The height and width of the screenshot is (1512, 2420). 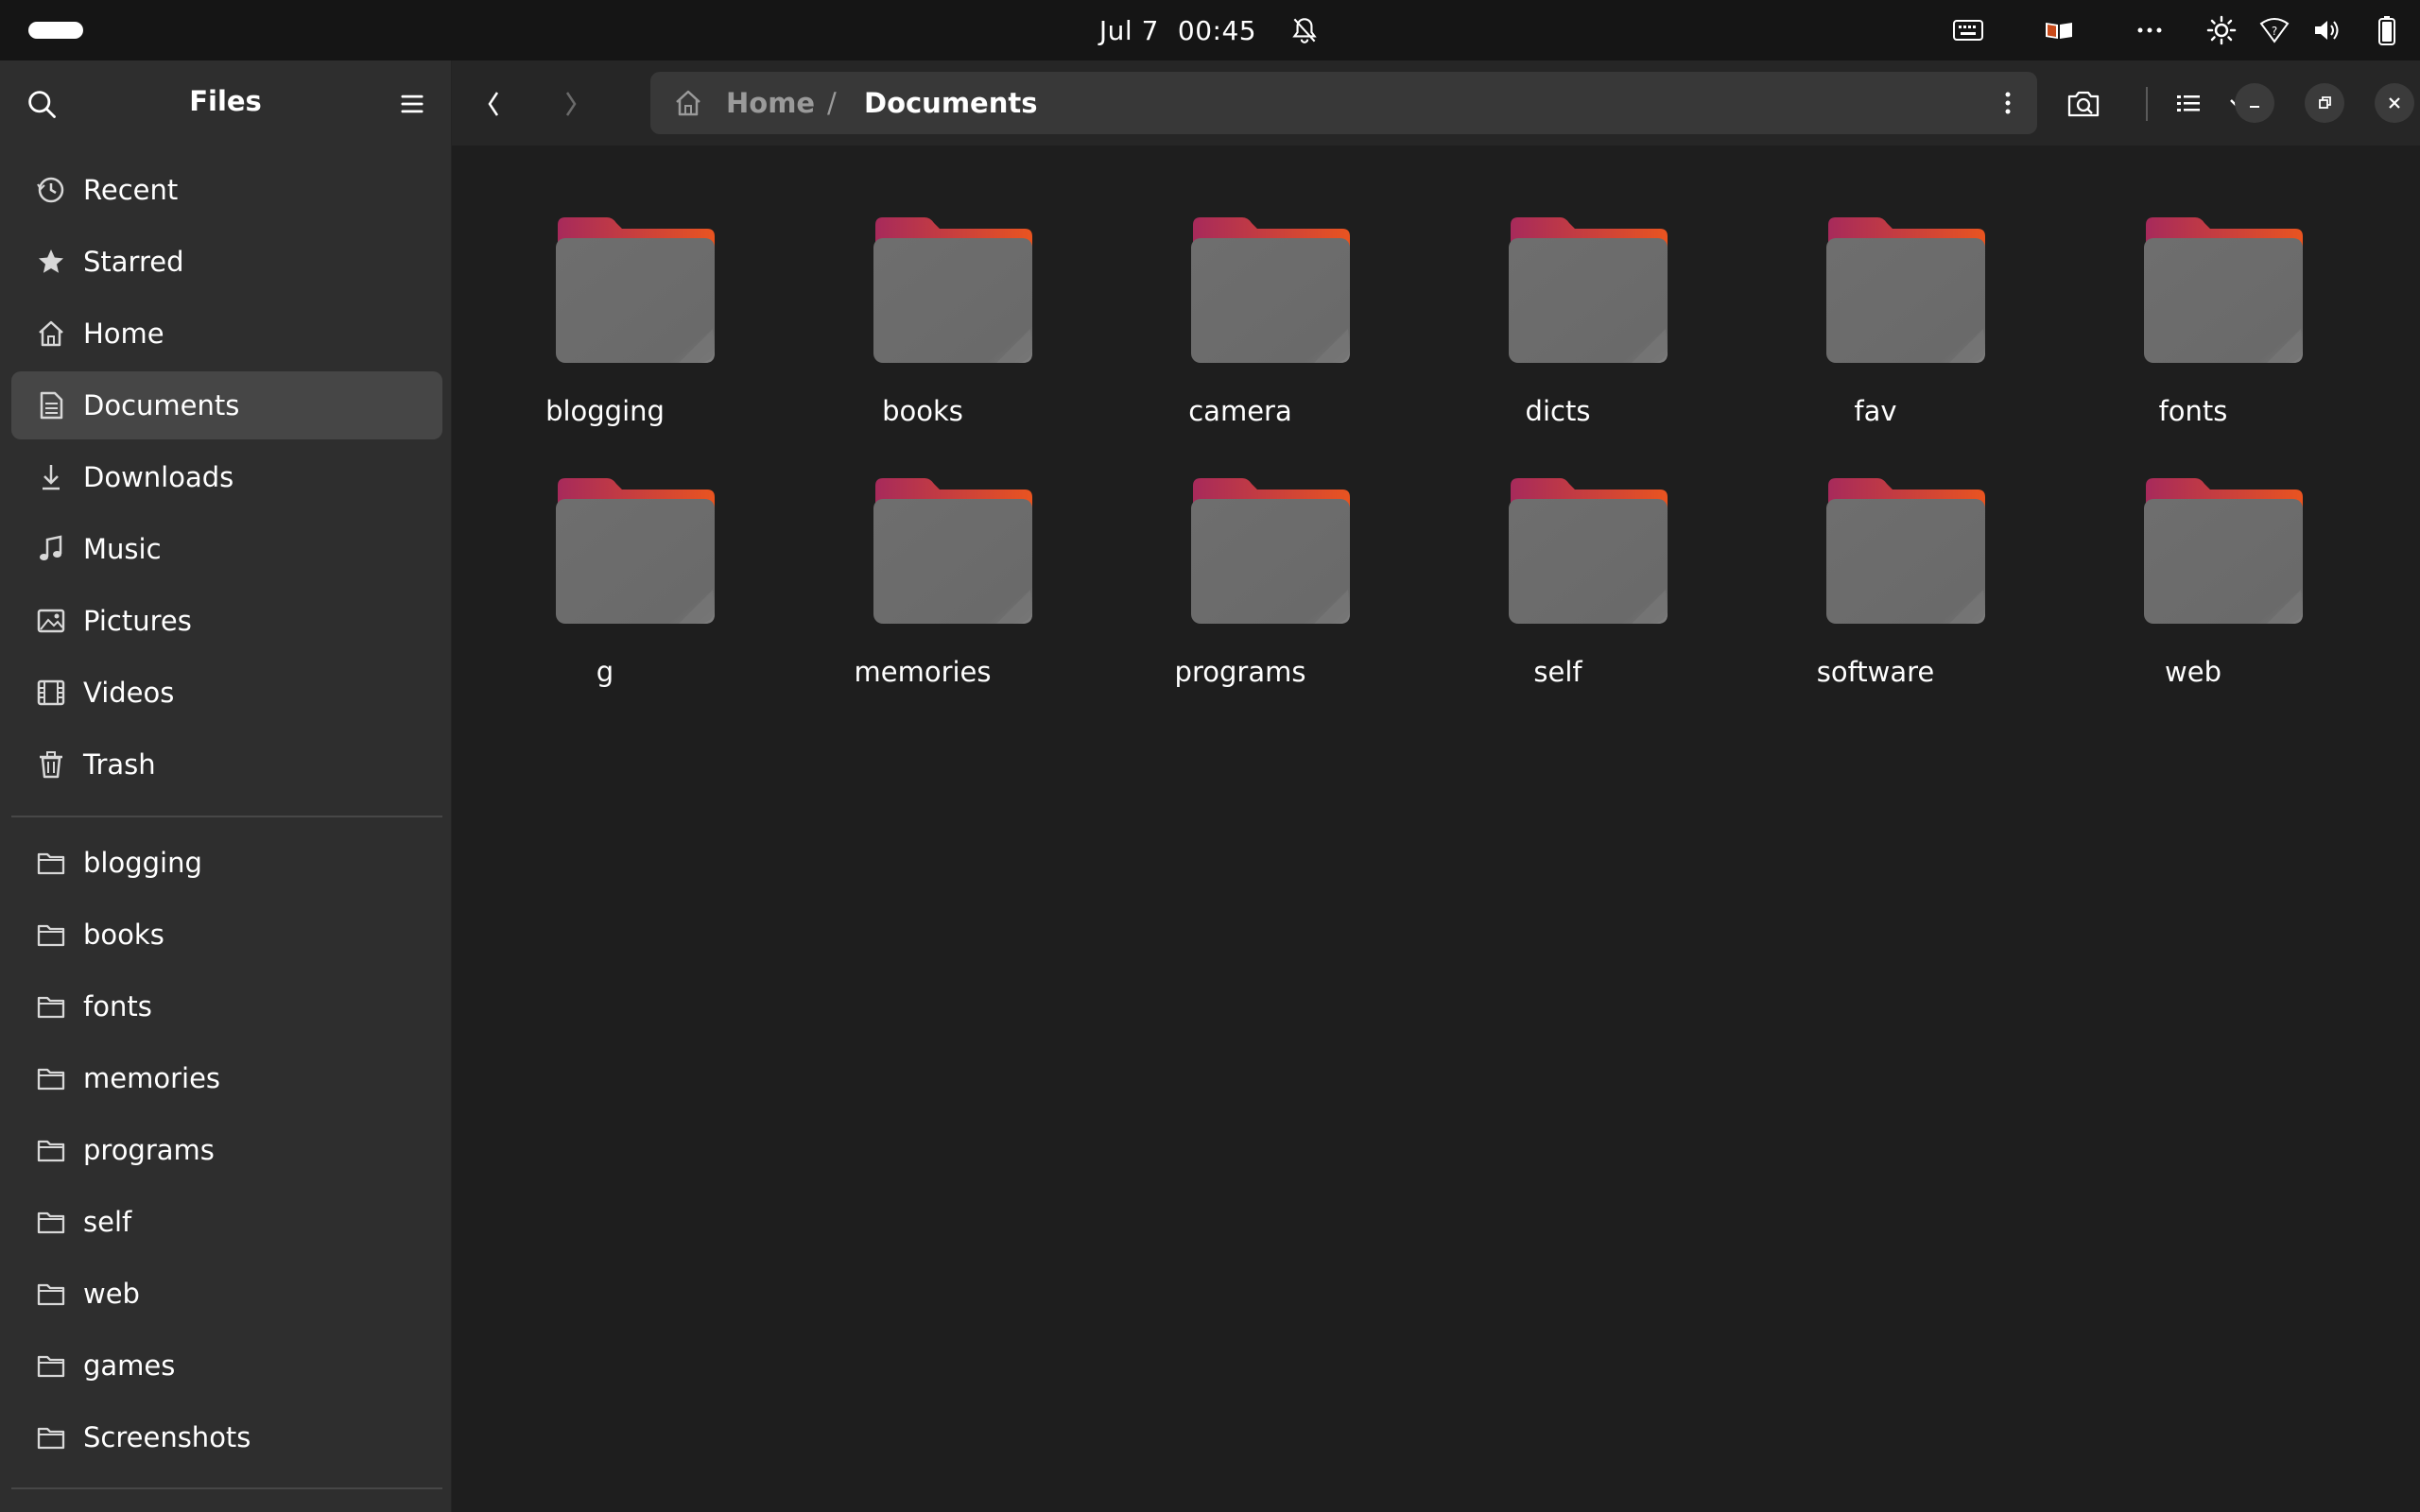 What do you see at coordinates (412, 104) in the screenshot?
I see `hamburger-menu-icon` at bounding box center [412, 104].